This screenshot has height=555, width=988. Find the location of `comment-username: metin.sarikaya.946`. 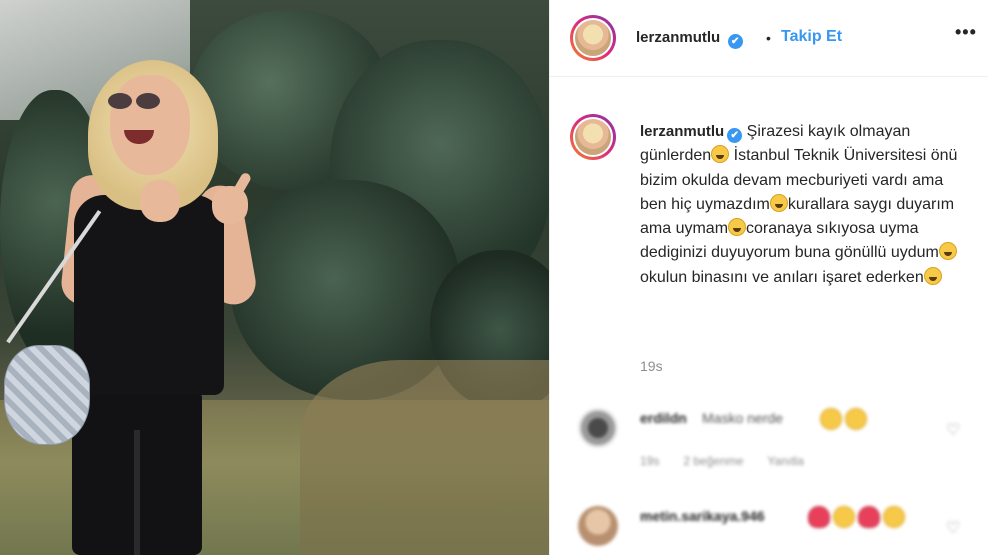

comment-username: metin.sarikaya.946 is located at coordinates (702, 516).